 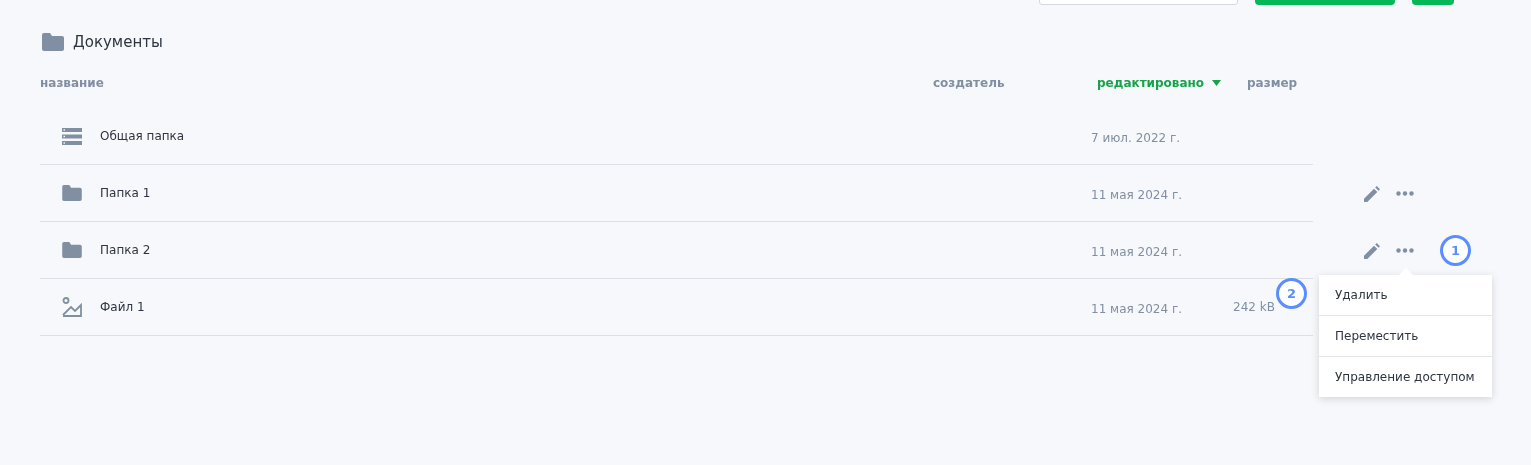 What do you see at coordinates (1254, 307) in the screenshot?
I see `file-size: 242 kB` at bounding box center [1254, 307].